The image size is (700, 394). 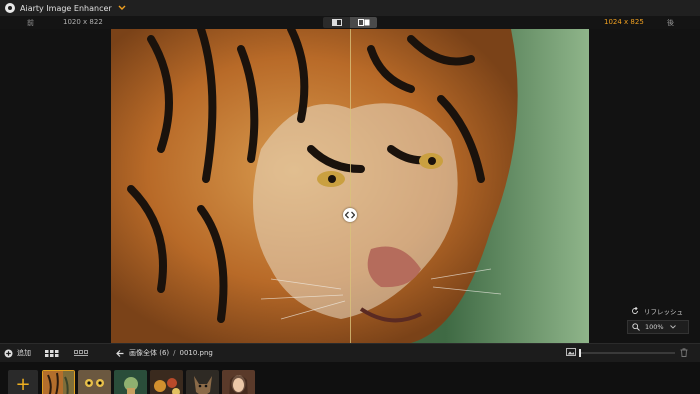 What do you see at coordinates (636, 327) in the screenshot?
I see `zoom-icon` at bounding box center [636, 327].